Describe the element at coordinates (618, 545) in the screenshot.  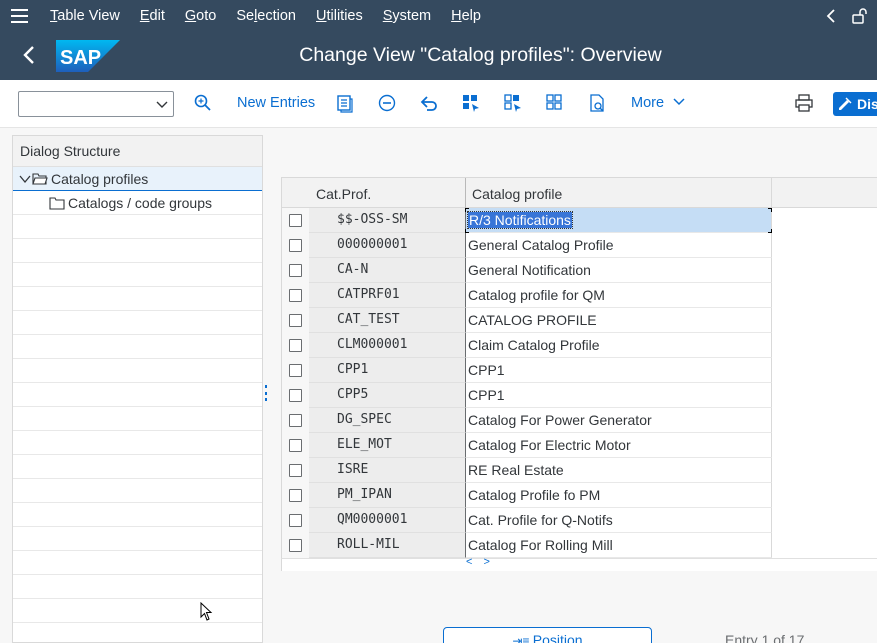
I see `catalog-profile-cell: Catalog For Rolling Mill` at that location.